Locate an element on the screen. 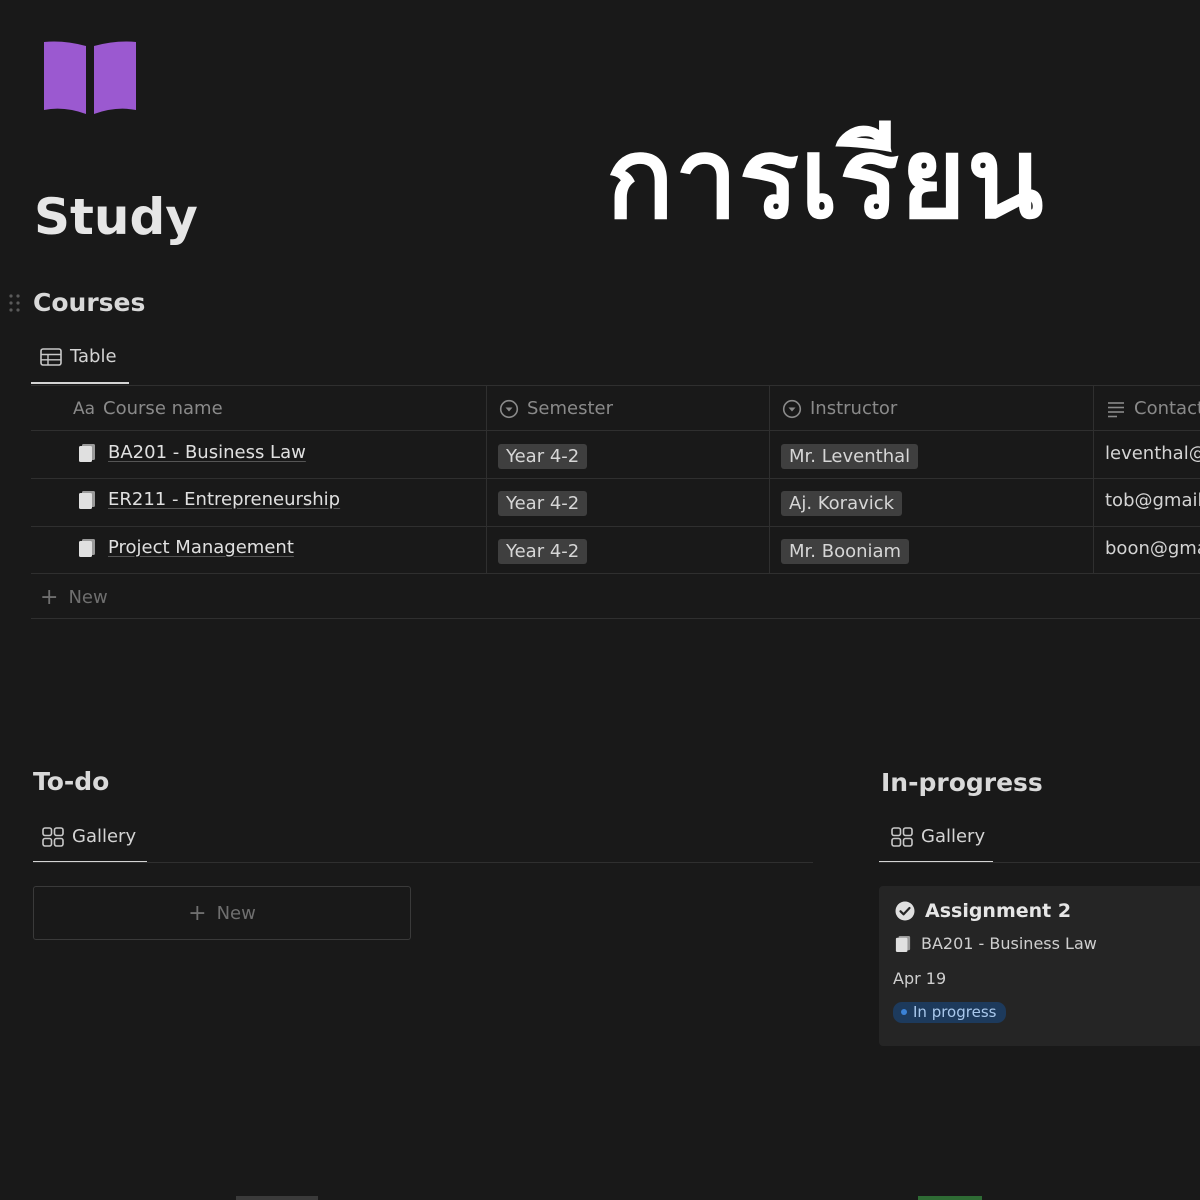  page-title: Study is located at coordinates (116, 217).